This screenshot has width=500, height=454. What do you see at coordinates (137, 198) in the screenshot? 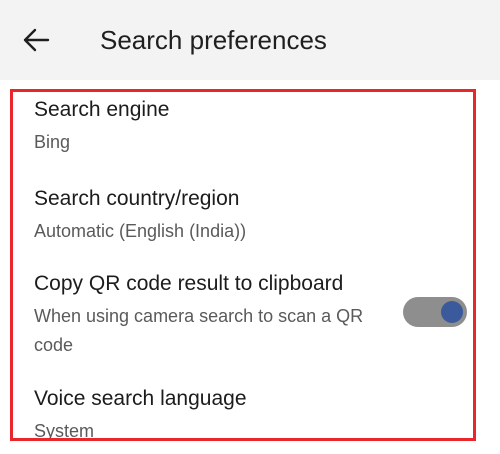
I see `pref-title-search-country-region: Search country/region` at bounding box center [137, 198].